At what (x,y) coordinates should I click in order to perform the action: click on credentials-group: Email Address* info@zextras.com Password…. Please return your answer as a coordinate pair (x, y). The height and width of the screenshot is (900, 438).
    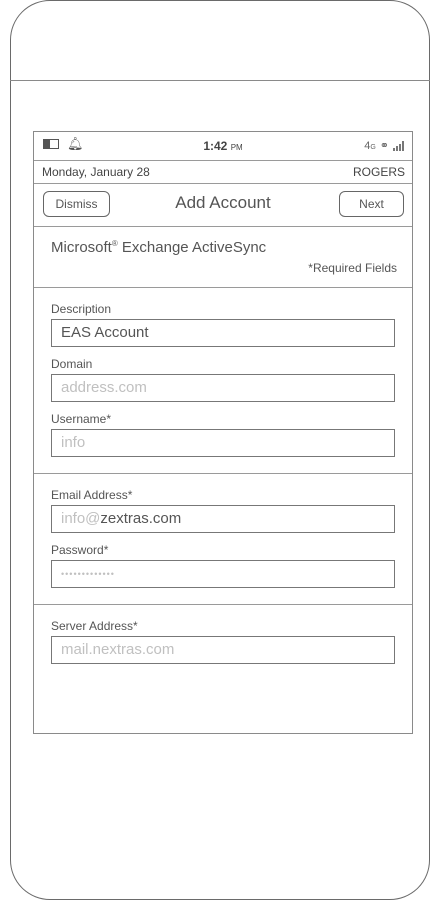
    Looking at the image, I should click on (223, 539).